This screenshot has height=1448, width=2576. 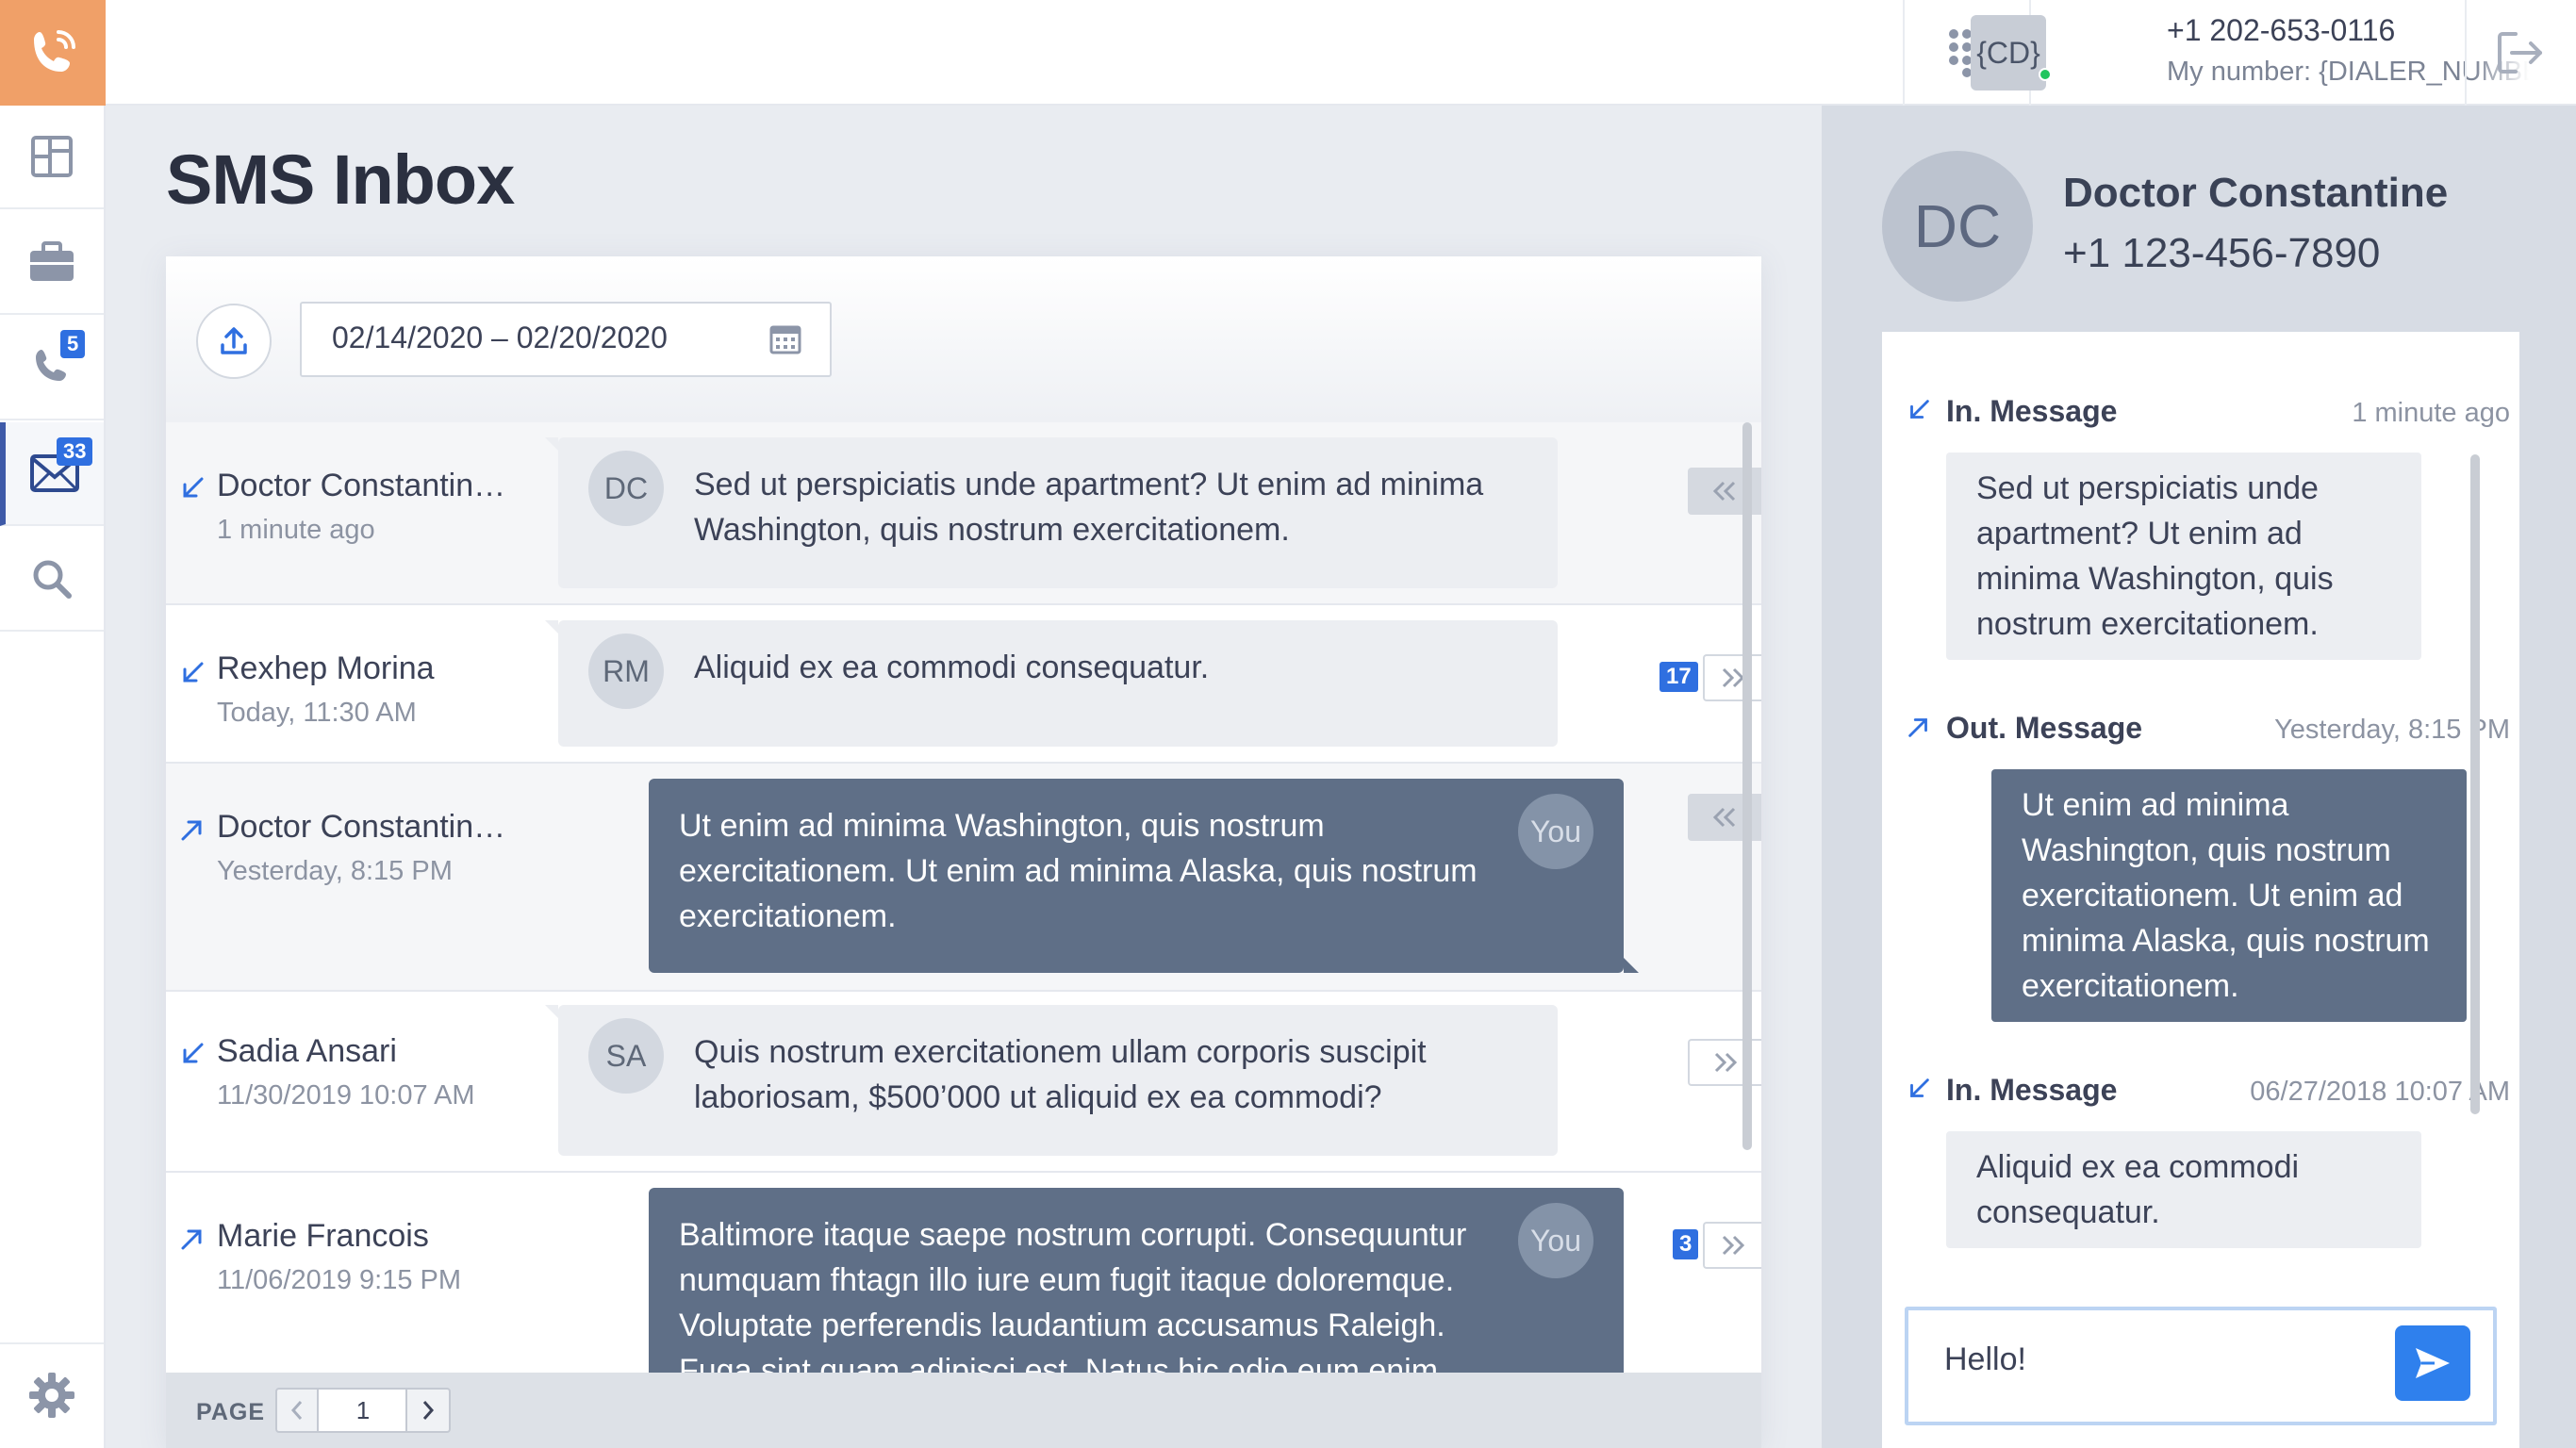 What do you see at coordinates (2008, 52) in the screenshot?
I see `user-avatar: {CD}` at bounding box center [2008, 52].